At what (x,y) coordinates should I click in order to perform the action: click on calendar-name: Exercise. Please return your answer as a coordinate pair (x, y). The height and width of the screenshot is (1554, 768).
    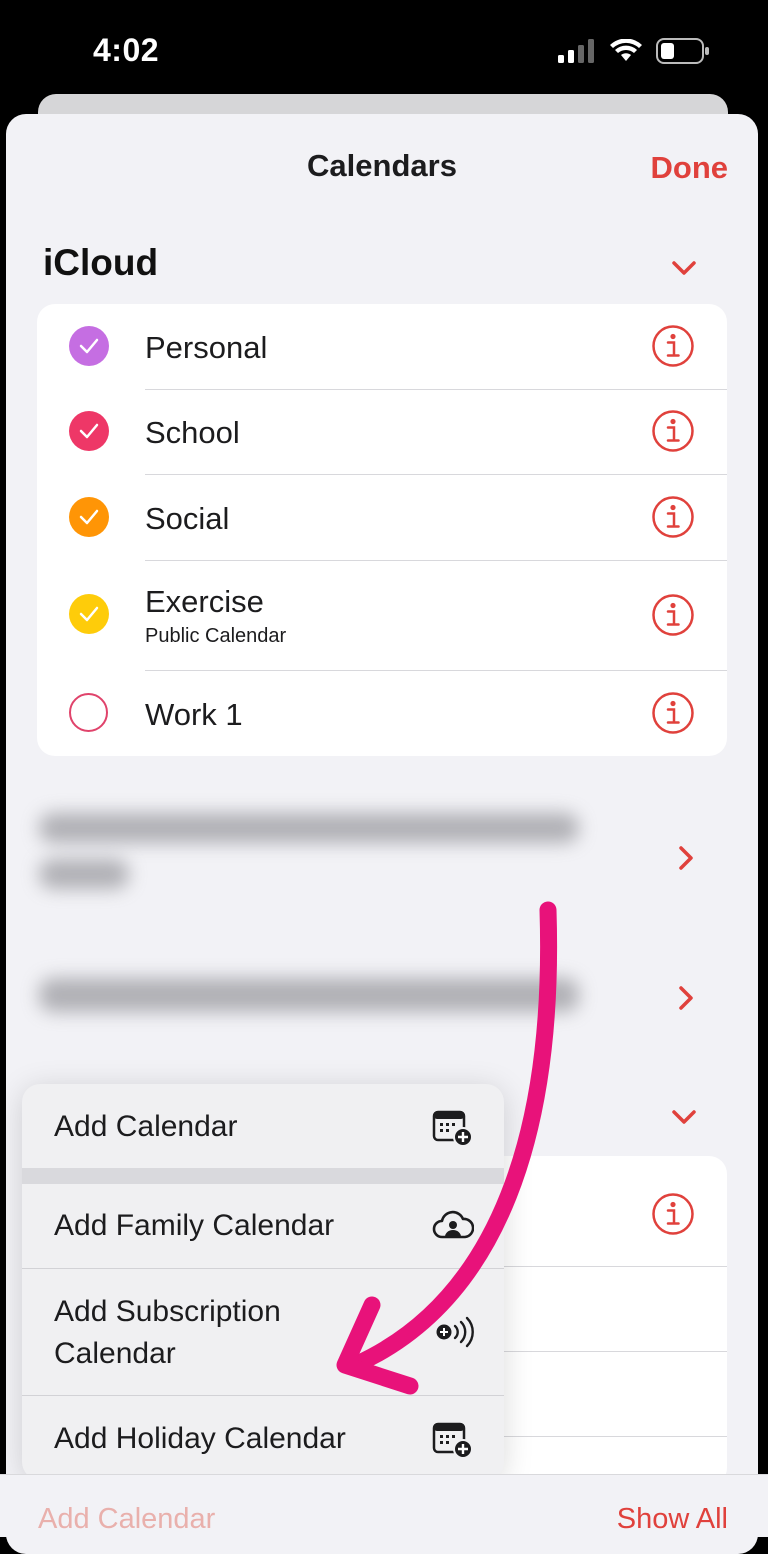
    Looking at the image, I should click on (204, 601).